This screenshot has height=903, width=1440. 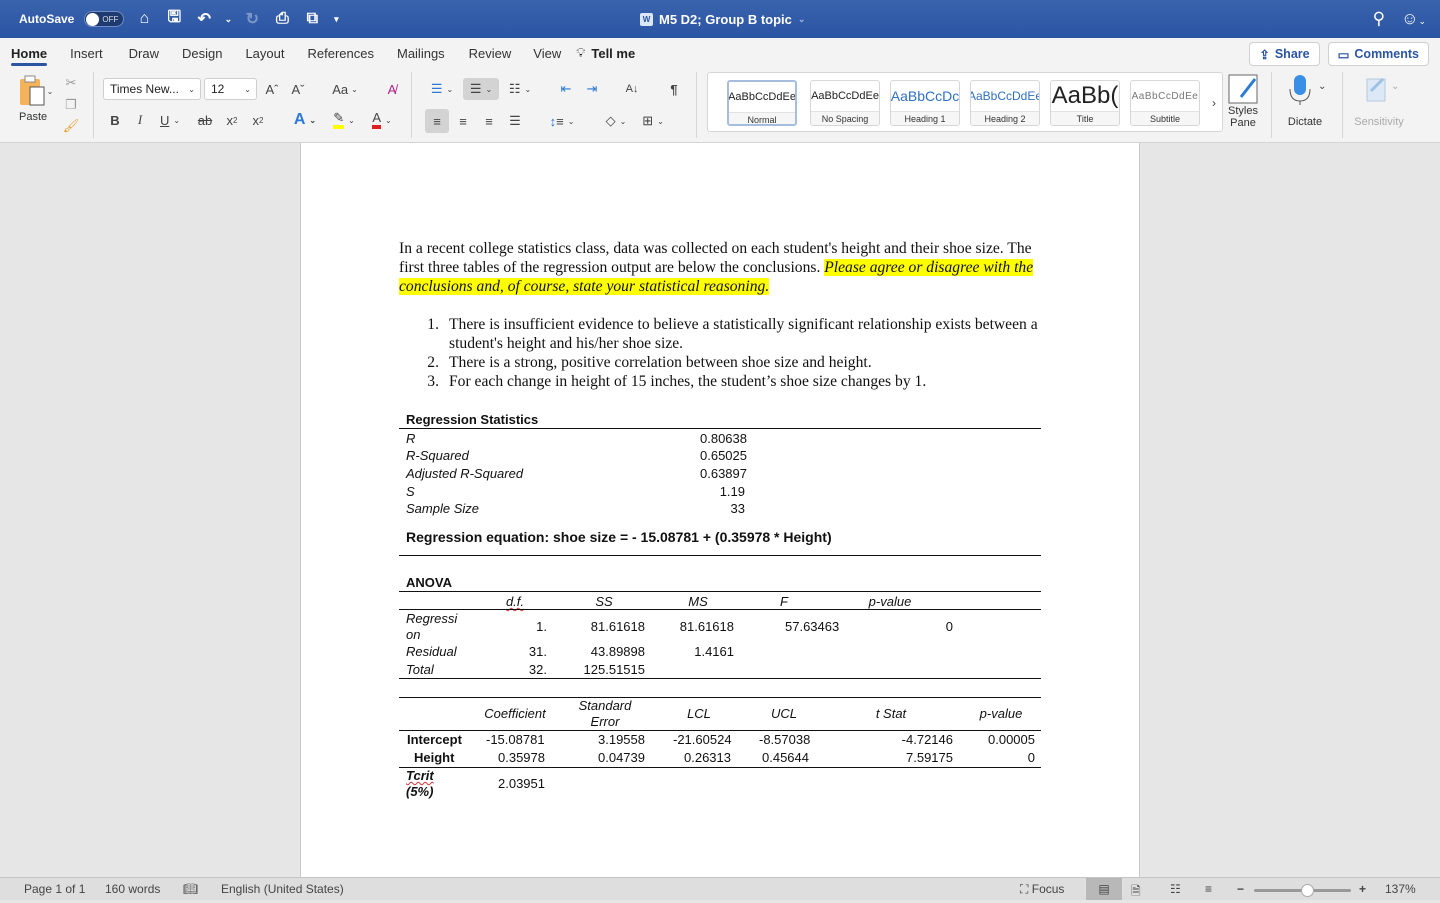 What do you see at coordinates (1005, 103) in the screenshot?
I see `style-heading-2: AaBbCcDdEe Heading 2` at bounding box center [1005, 103].